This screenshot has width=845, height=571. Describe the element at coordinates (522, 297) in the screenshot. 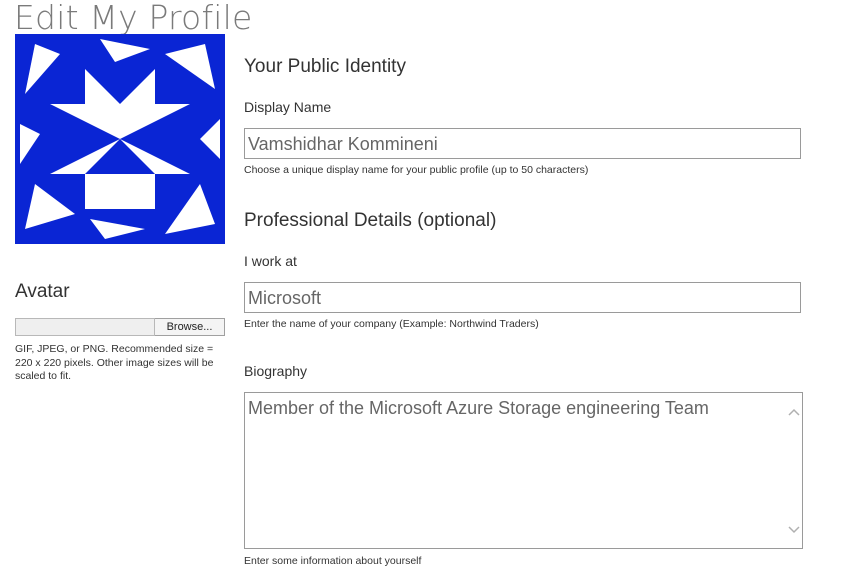

I see `work-input` at that location.